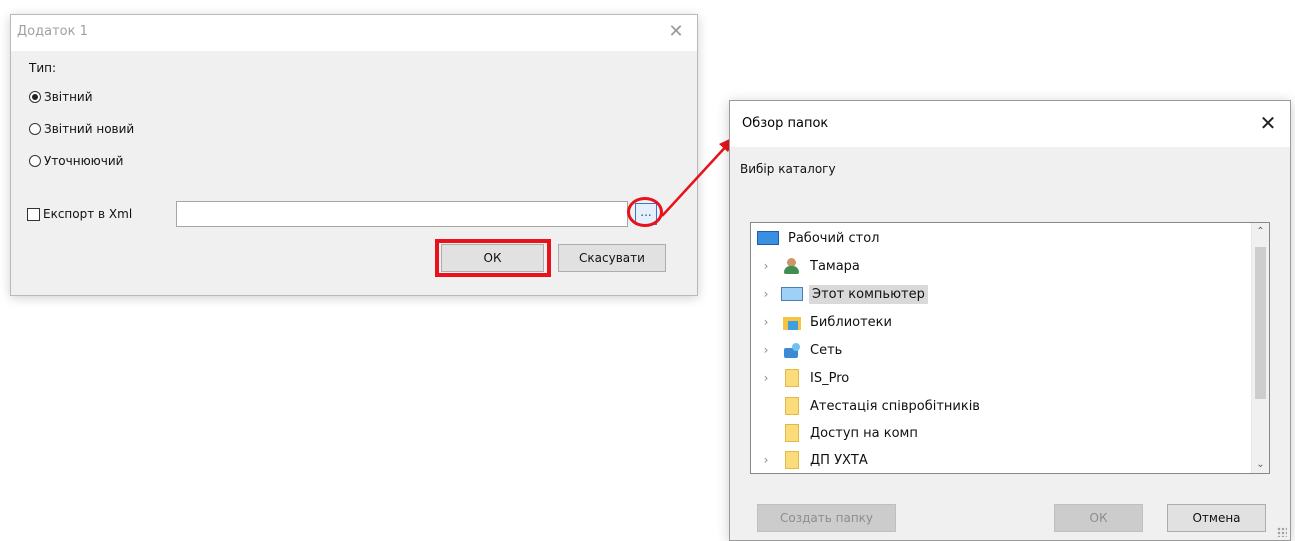  I want to click on tree-item-label: Библиотеки, so click(851, 322).